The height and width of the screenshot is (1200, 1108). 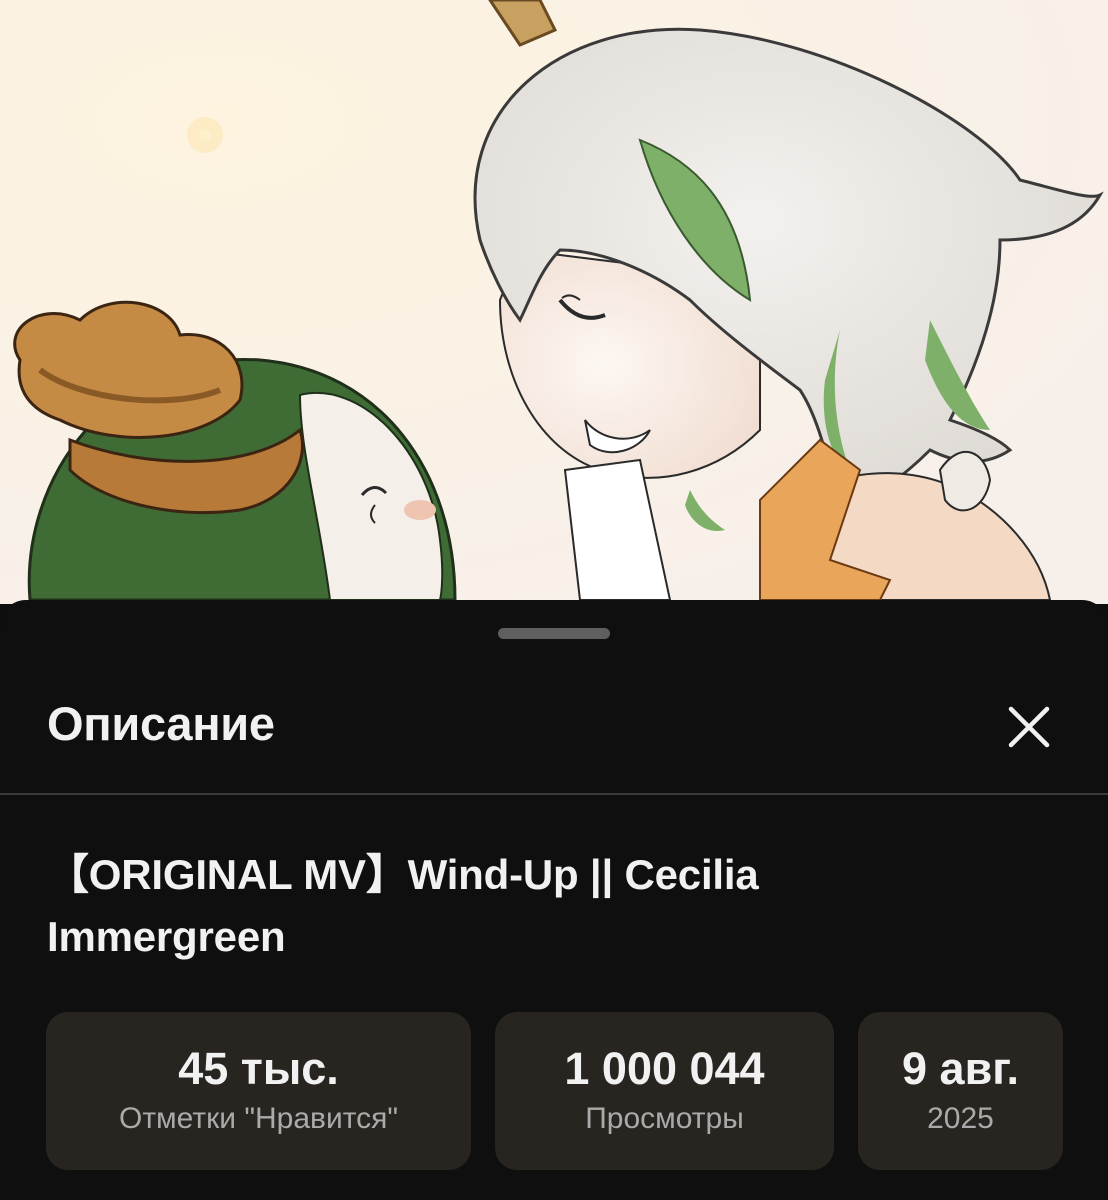 What do you see at coordinates (960, 1118) in the screenshot?
I see `publish-year: 2025` at bounding box center [960, 1118].